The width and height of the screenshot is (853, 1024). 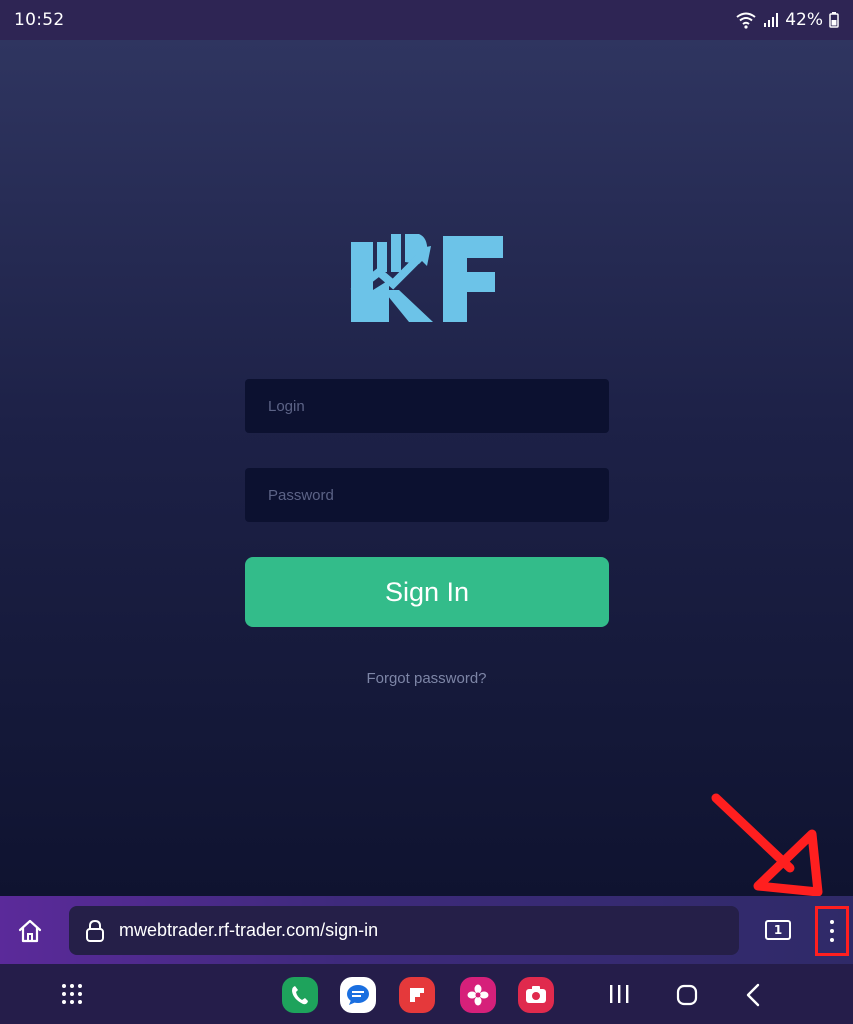 I want to click on recents-icon, so click(x=619, y=994).